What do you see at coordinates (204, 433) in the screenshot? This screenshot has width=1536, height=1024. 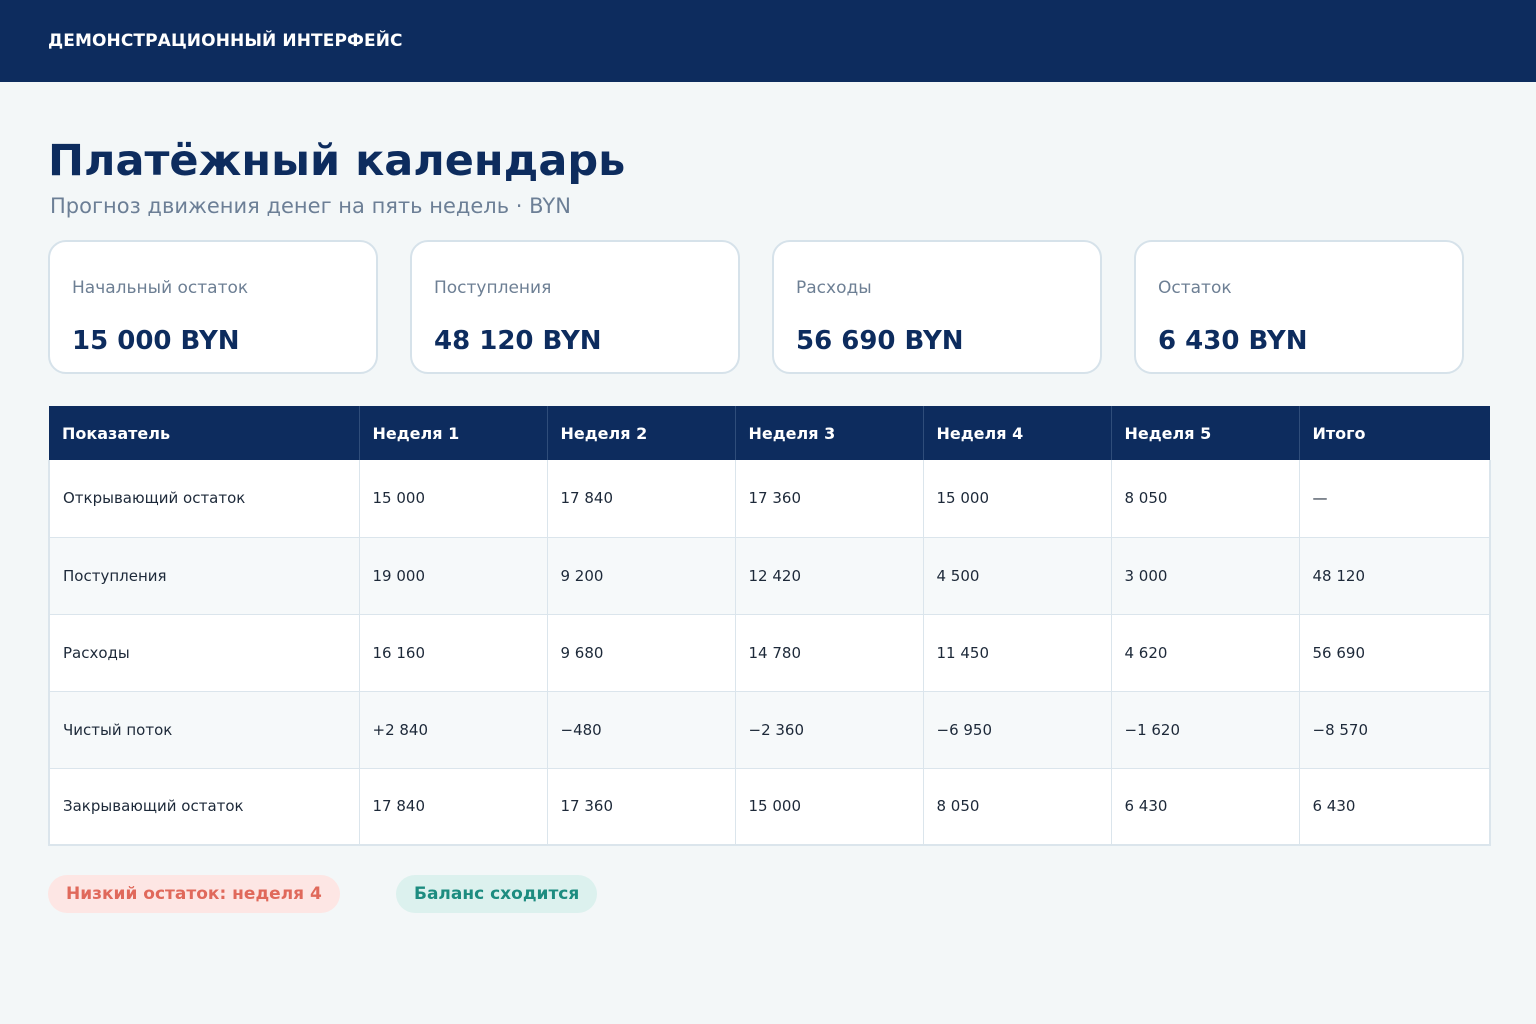 I see `column-header: Показатель` at bounding box center [204, 433].